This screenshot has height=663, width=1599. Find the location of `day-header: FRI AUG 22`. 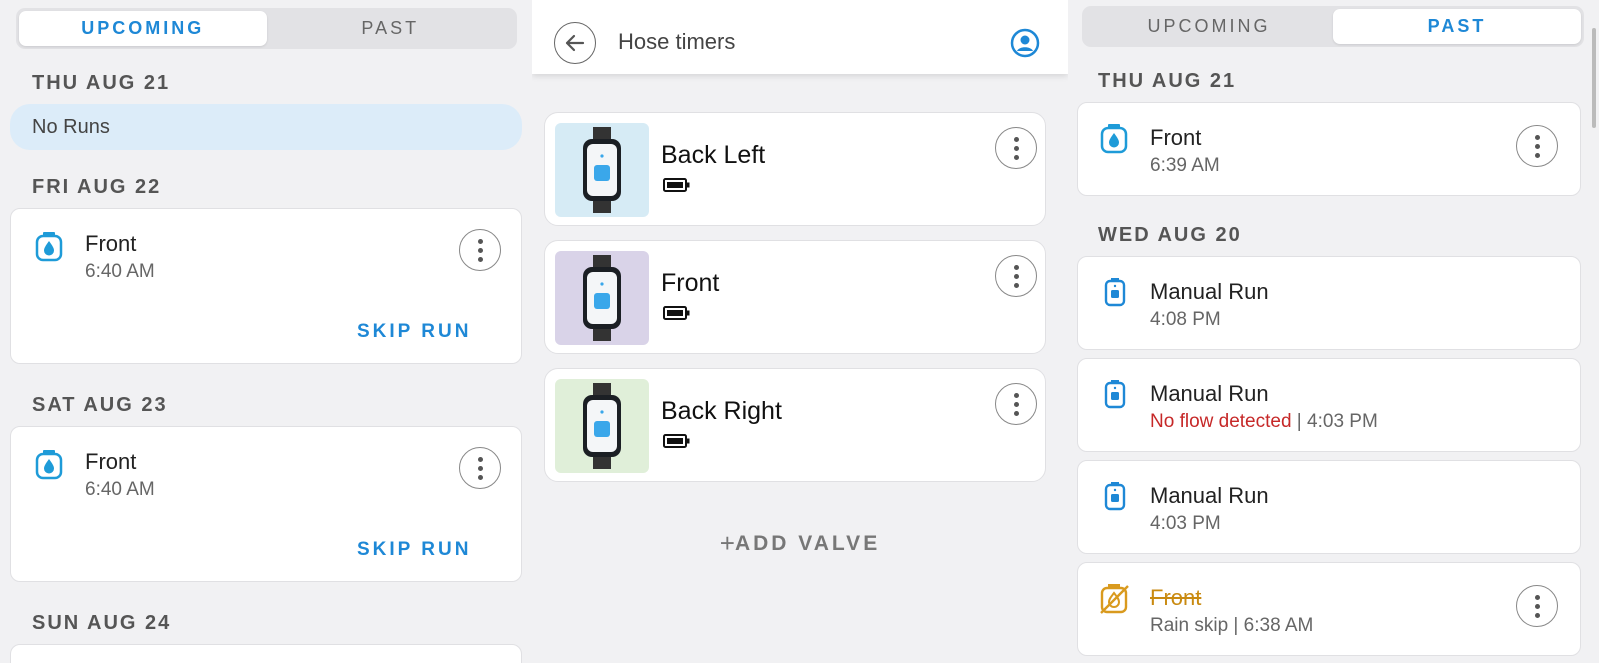

day-header: FRI AUG 22 is located at coordinates (97, 187).